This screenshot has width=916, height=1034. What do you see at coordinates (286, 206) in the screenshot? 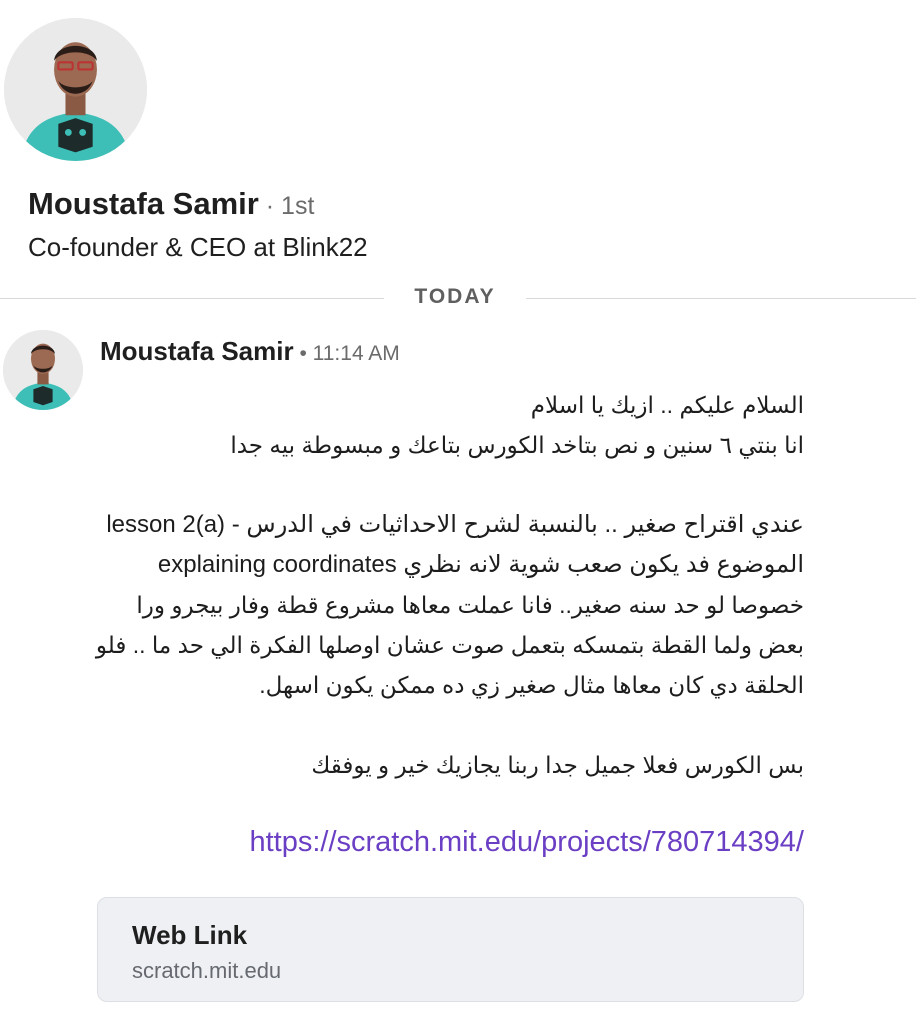
I see `connection-degree: · 1st` at bounding box center [286, 206].